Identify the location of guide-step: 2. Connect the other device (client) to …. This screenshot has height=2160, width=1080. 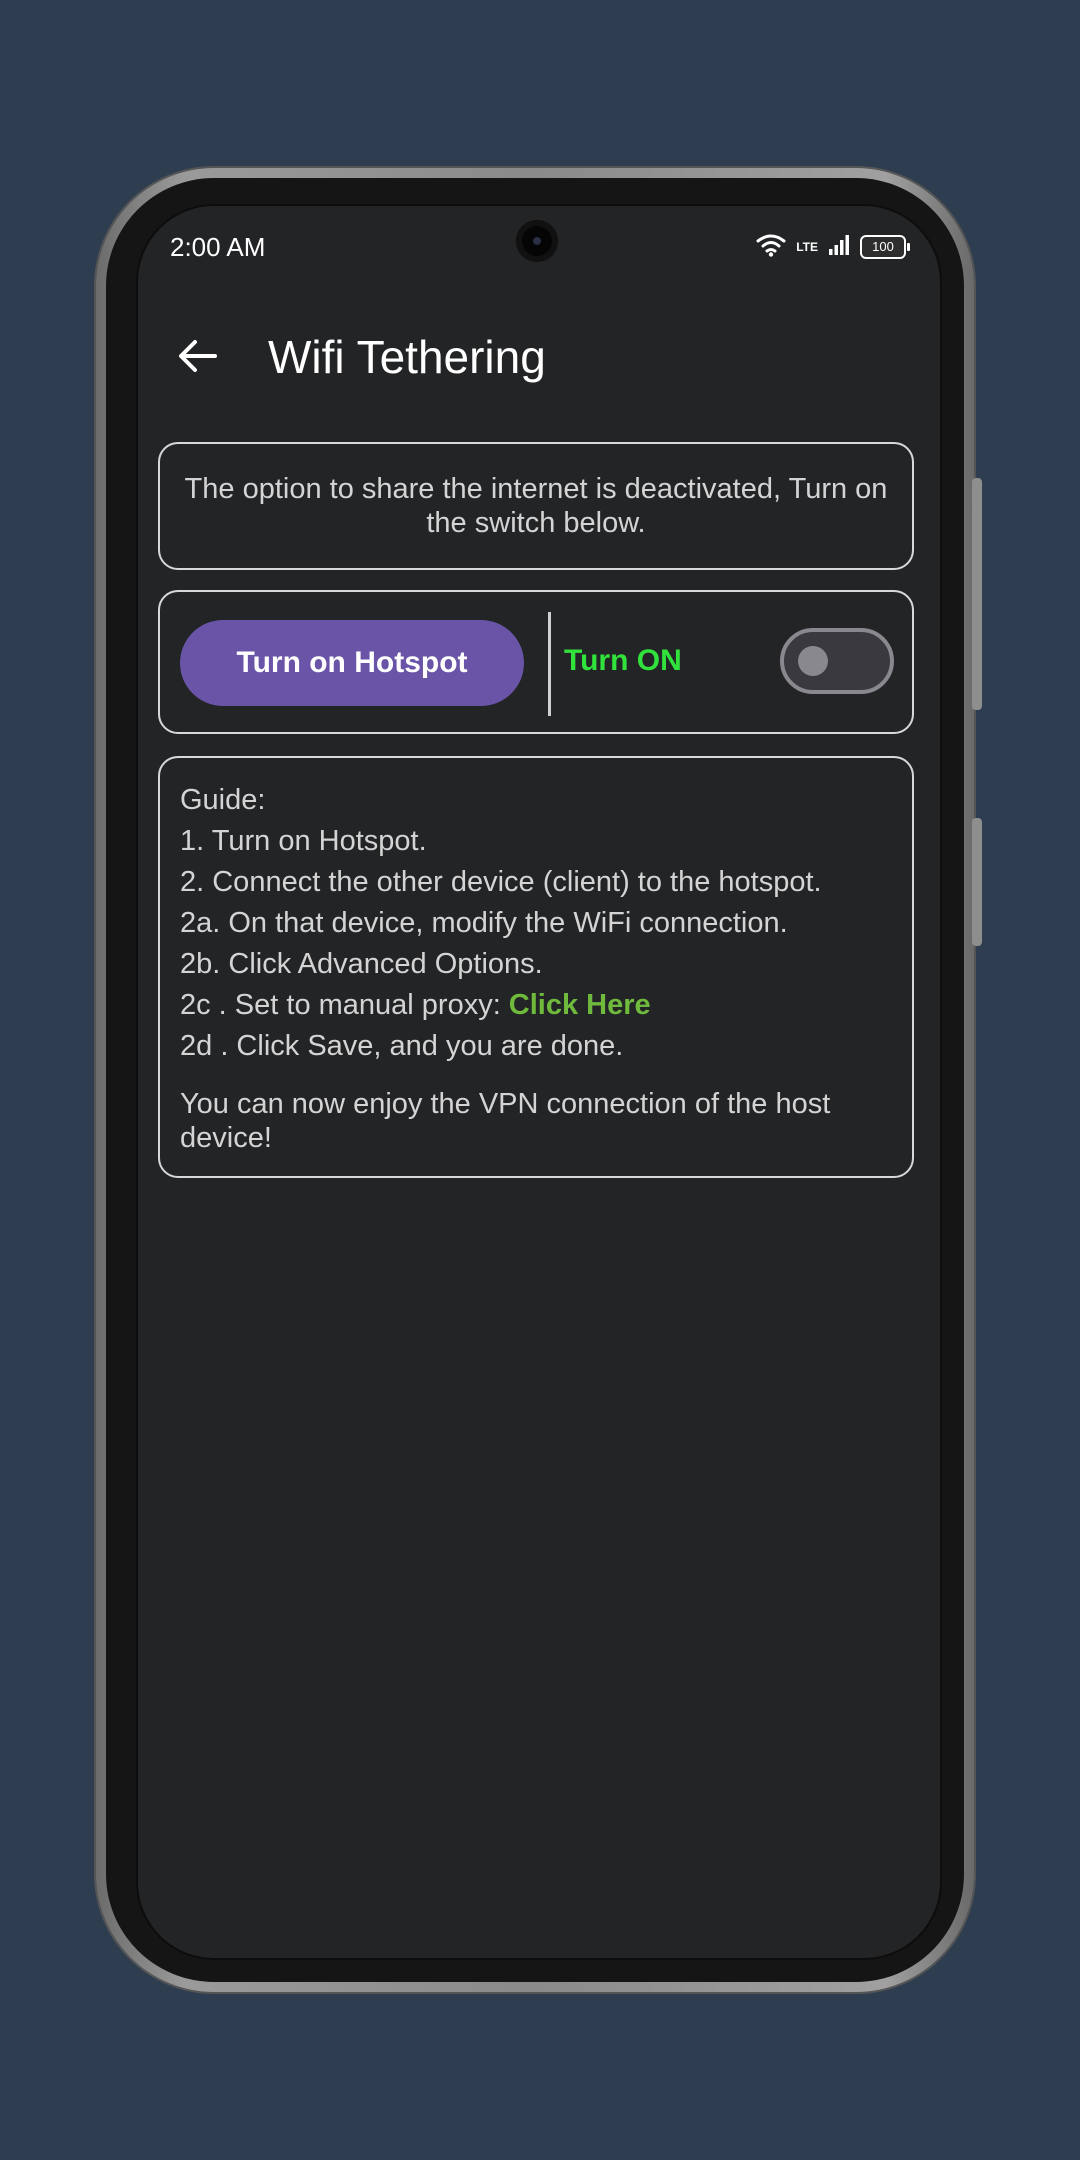
(501, 882).